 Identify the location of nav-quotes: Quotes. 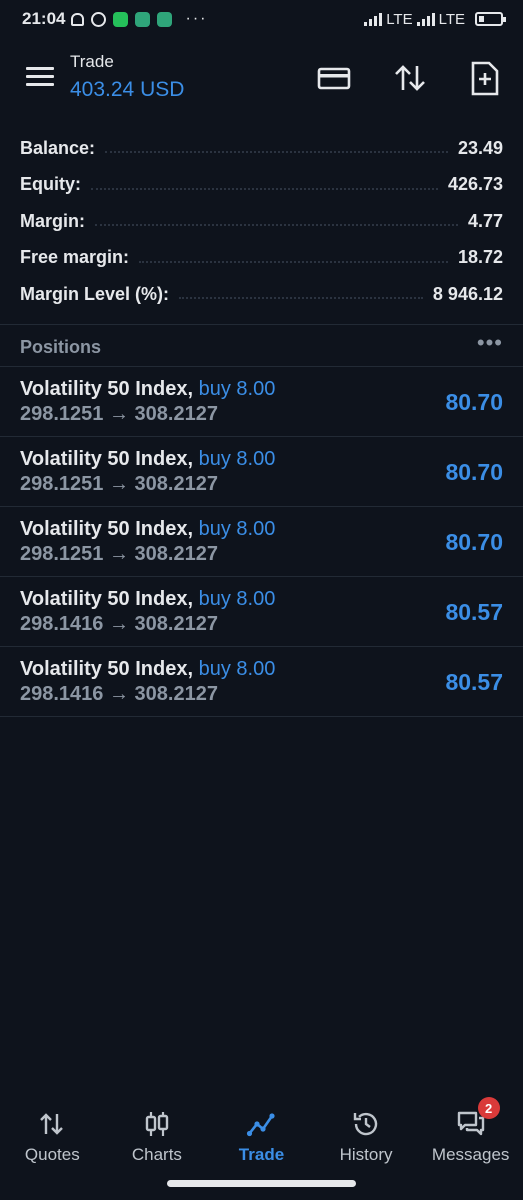
(52, 1135).